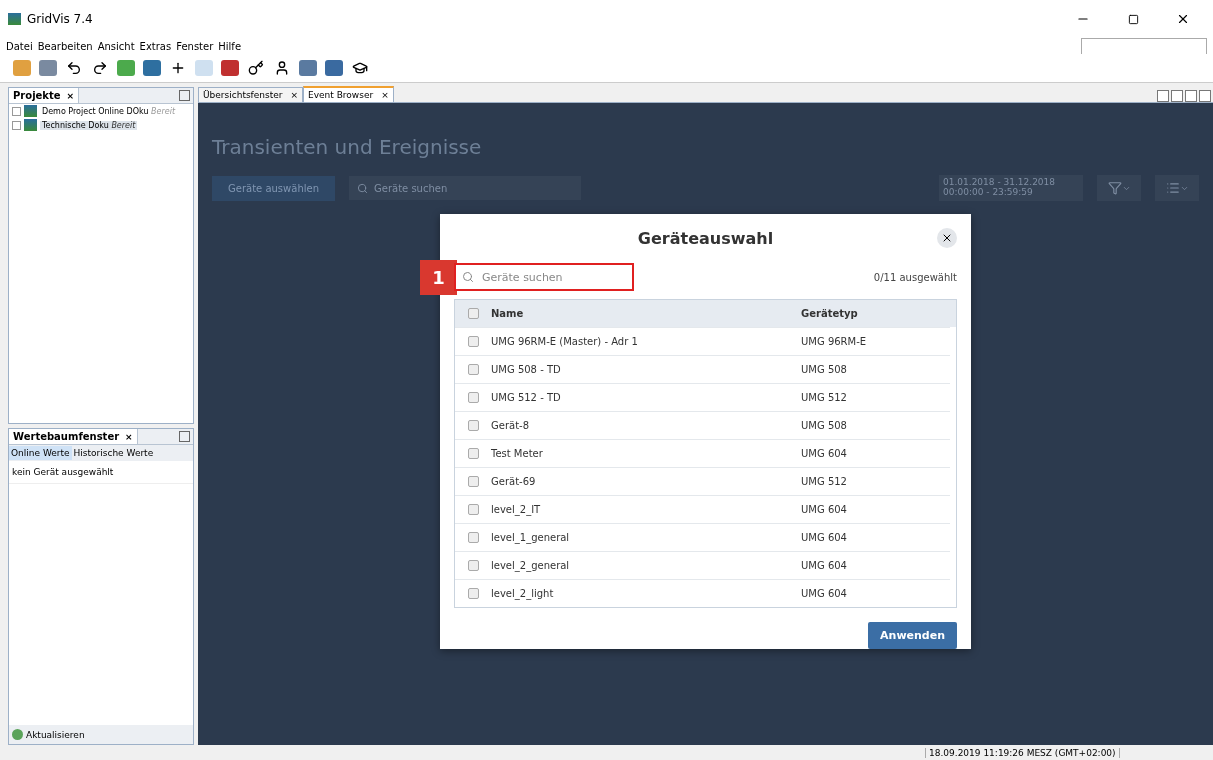 Image resolution: width=1213 pixels, height=760 pixels. What do you see at coordinates (19, 46) in the screenshot?
I see `menu-item: Datei` at bounding box center [19, 46].